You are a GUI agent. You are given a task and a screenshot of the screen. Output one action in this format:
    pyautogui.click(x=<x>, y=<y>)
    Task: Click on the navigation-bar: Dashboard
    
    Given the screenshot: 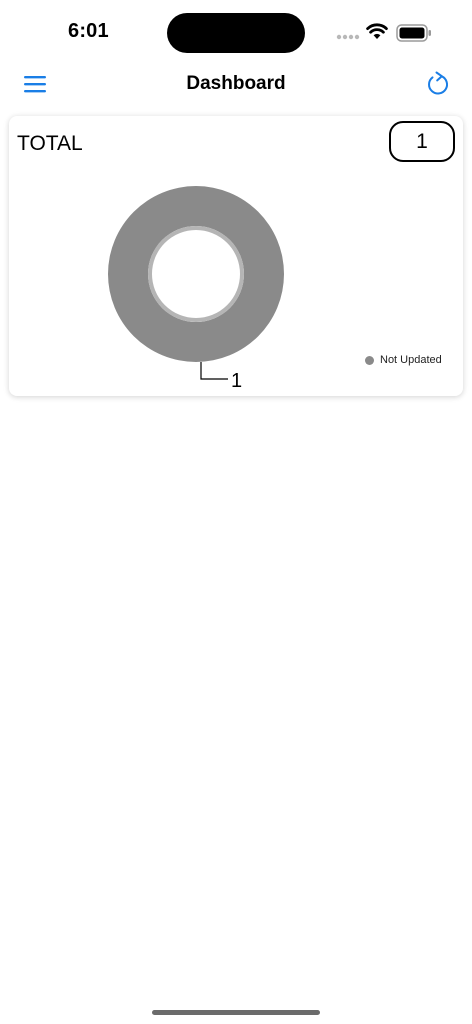 What is the action you would take?
    pyautogui.click(x=236, y=83)
    